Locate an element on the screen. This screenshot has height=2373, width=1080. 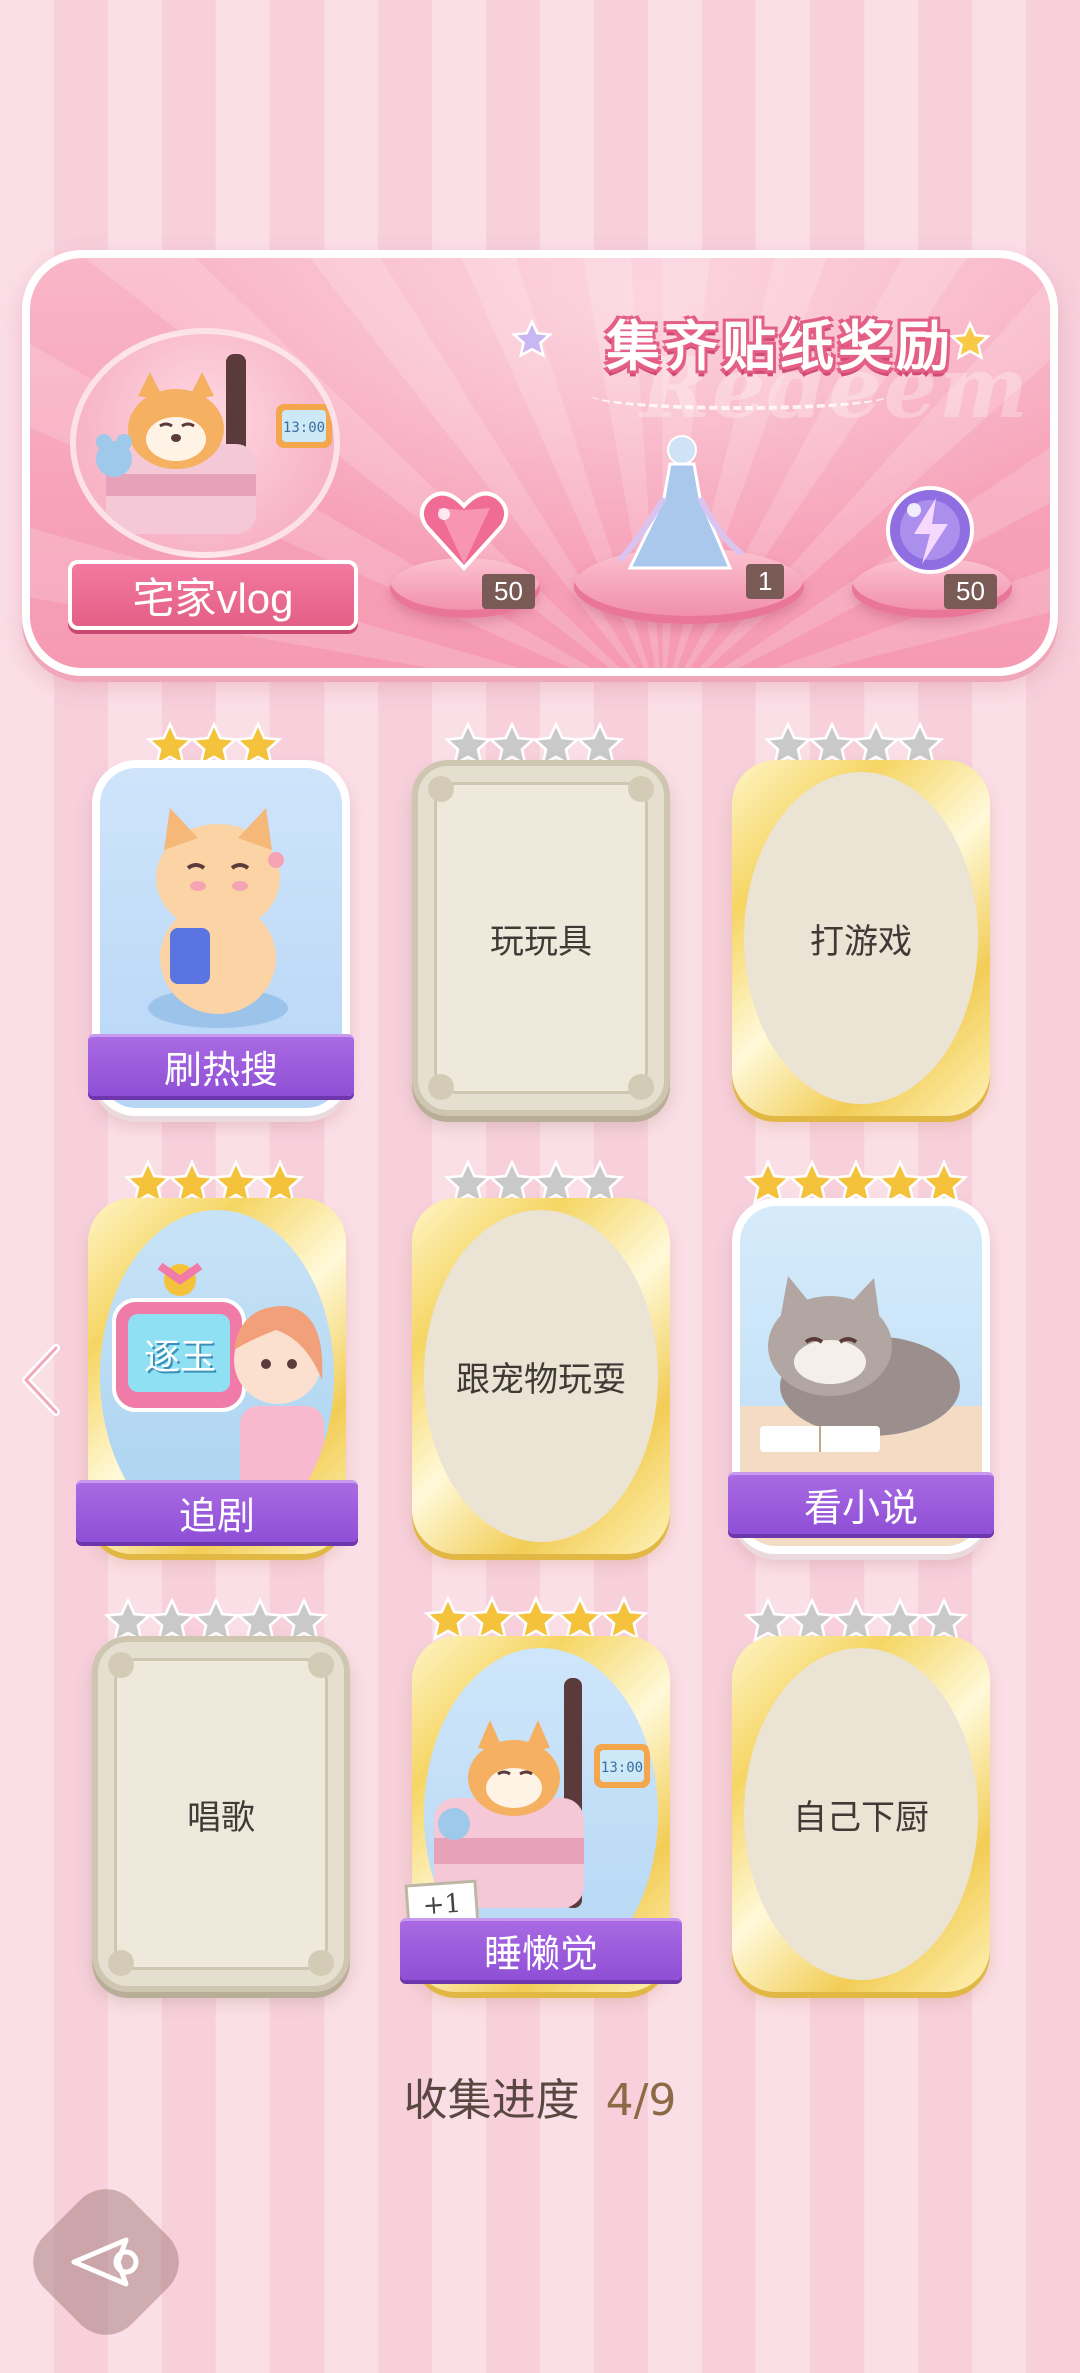
collection-avatar: 13:00 is located at coordinates (205, 443).